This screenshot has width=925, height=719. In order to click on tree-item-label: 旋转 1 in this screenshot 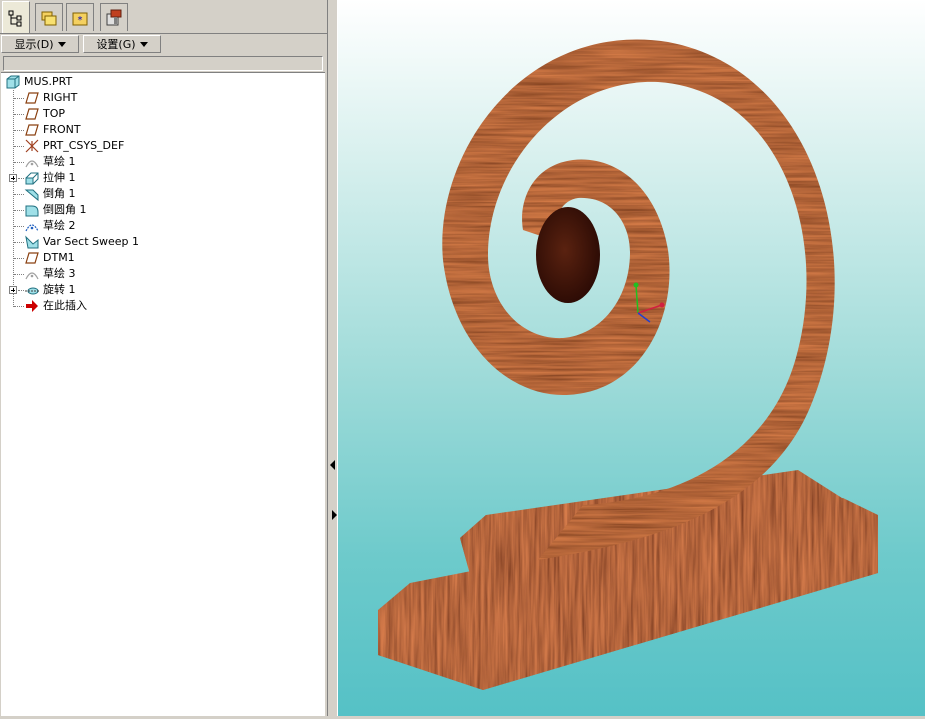, I will do `click(59, 289)`.